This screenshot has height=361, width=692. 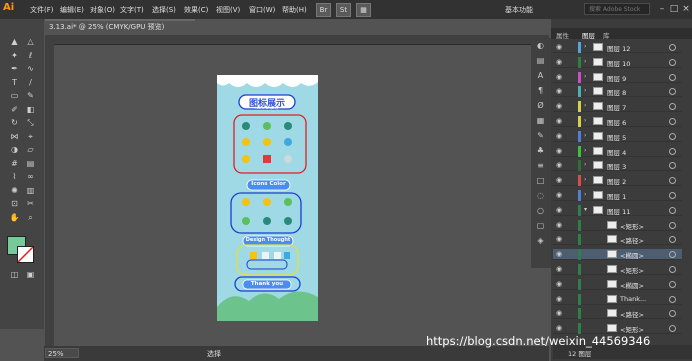 I want to click on expand-chevron-icon: ▾, so click(x=585, y=209).